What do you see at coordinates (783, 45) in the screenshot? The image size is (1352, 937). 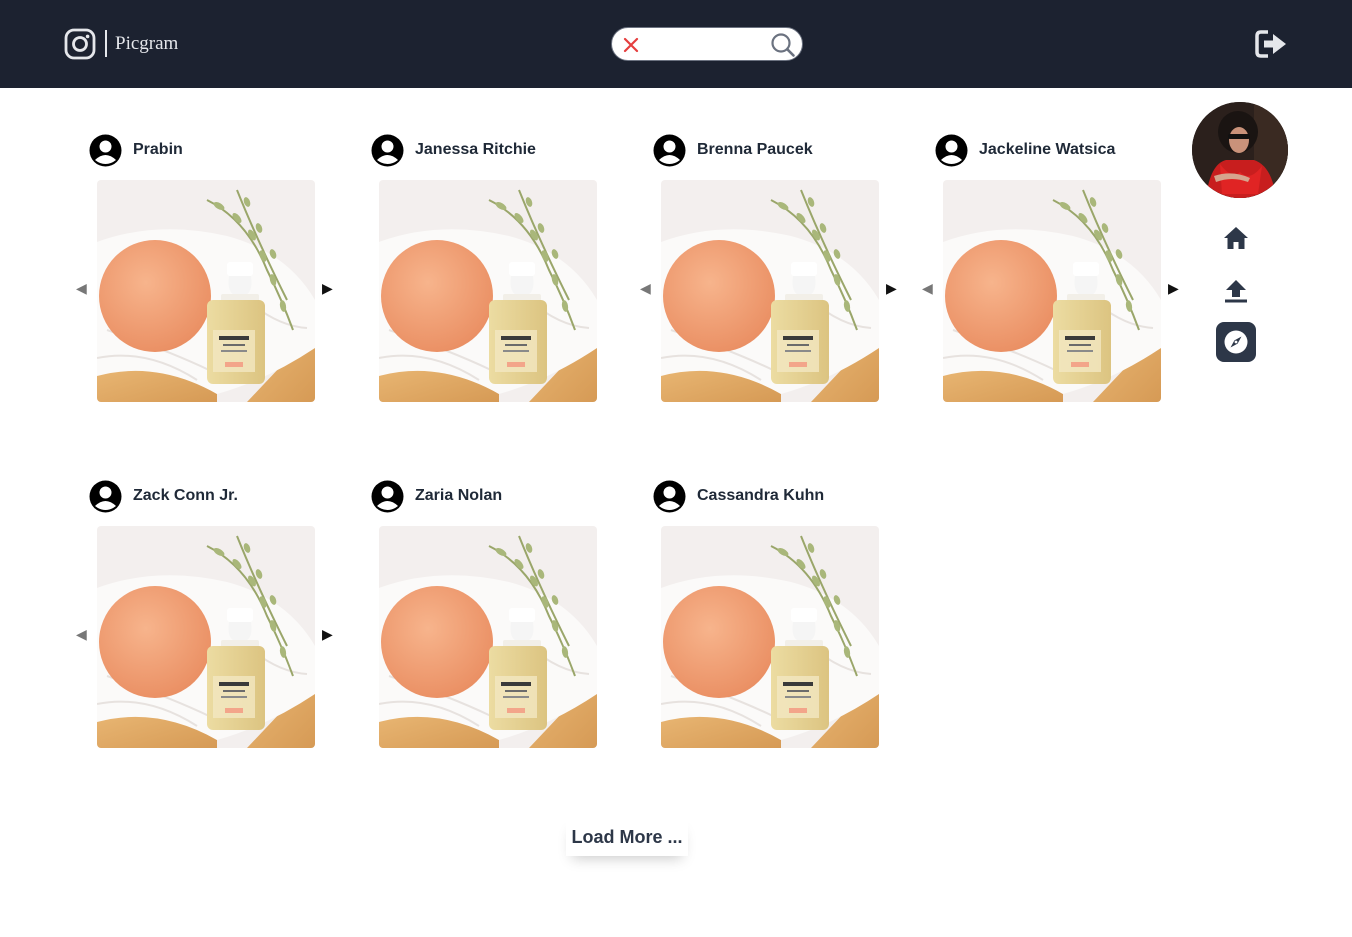 I see `search-icon` at bounding box center [783, 45].